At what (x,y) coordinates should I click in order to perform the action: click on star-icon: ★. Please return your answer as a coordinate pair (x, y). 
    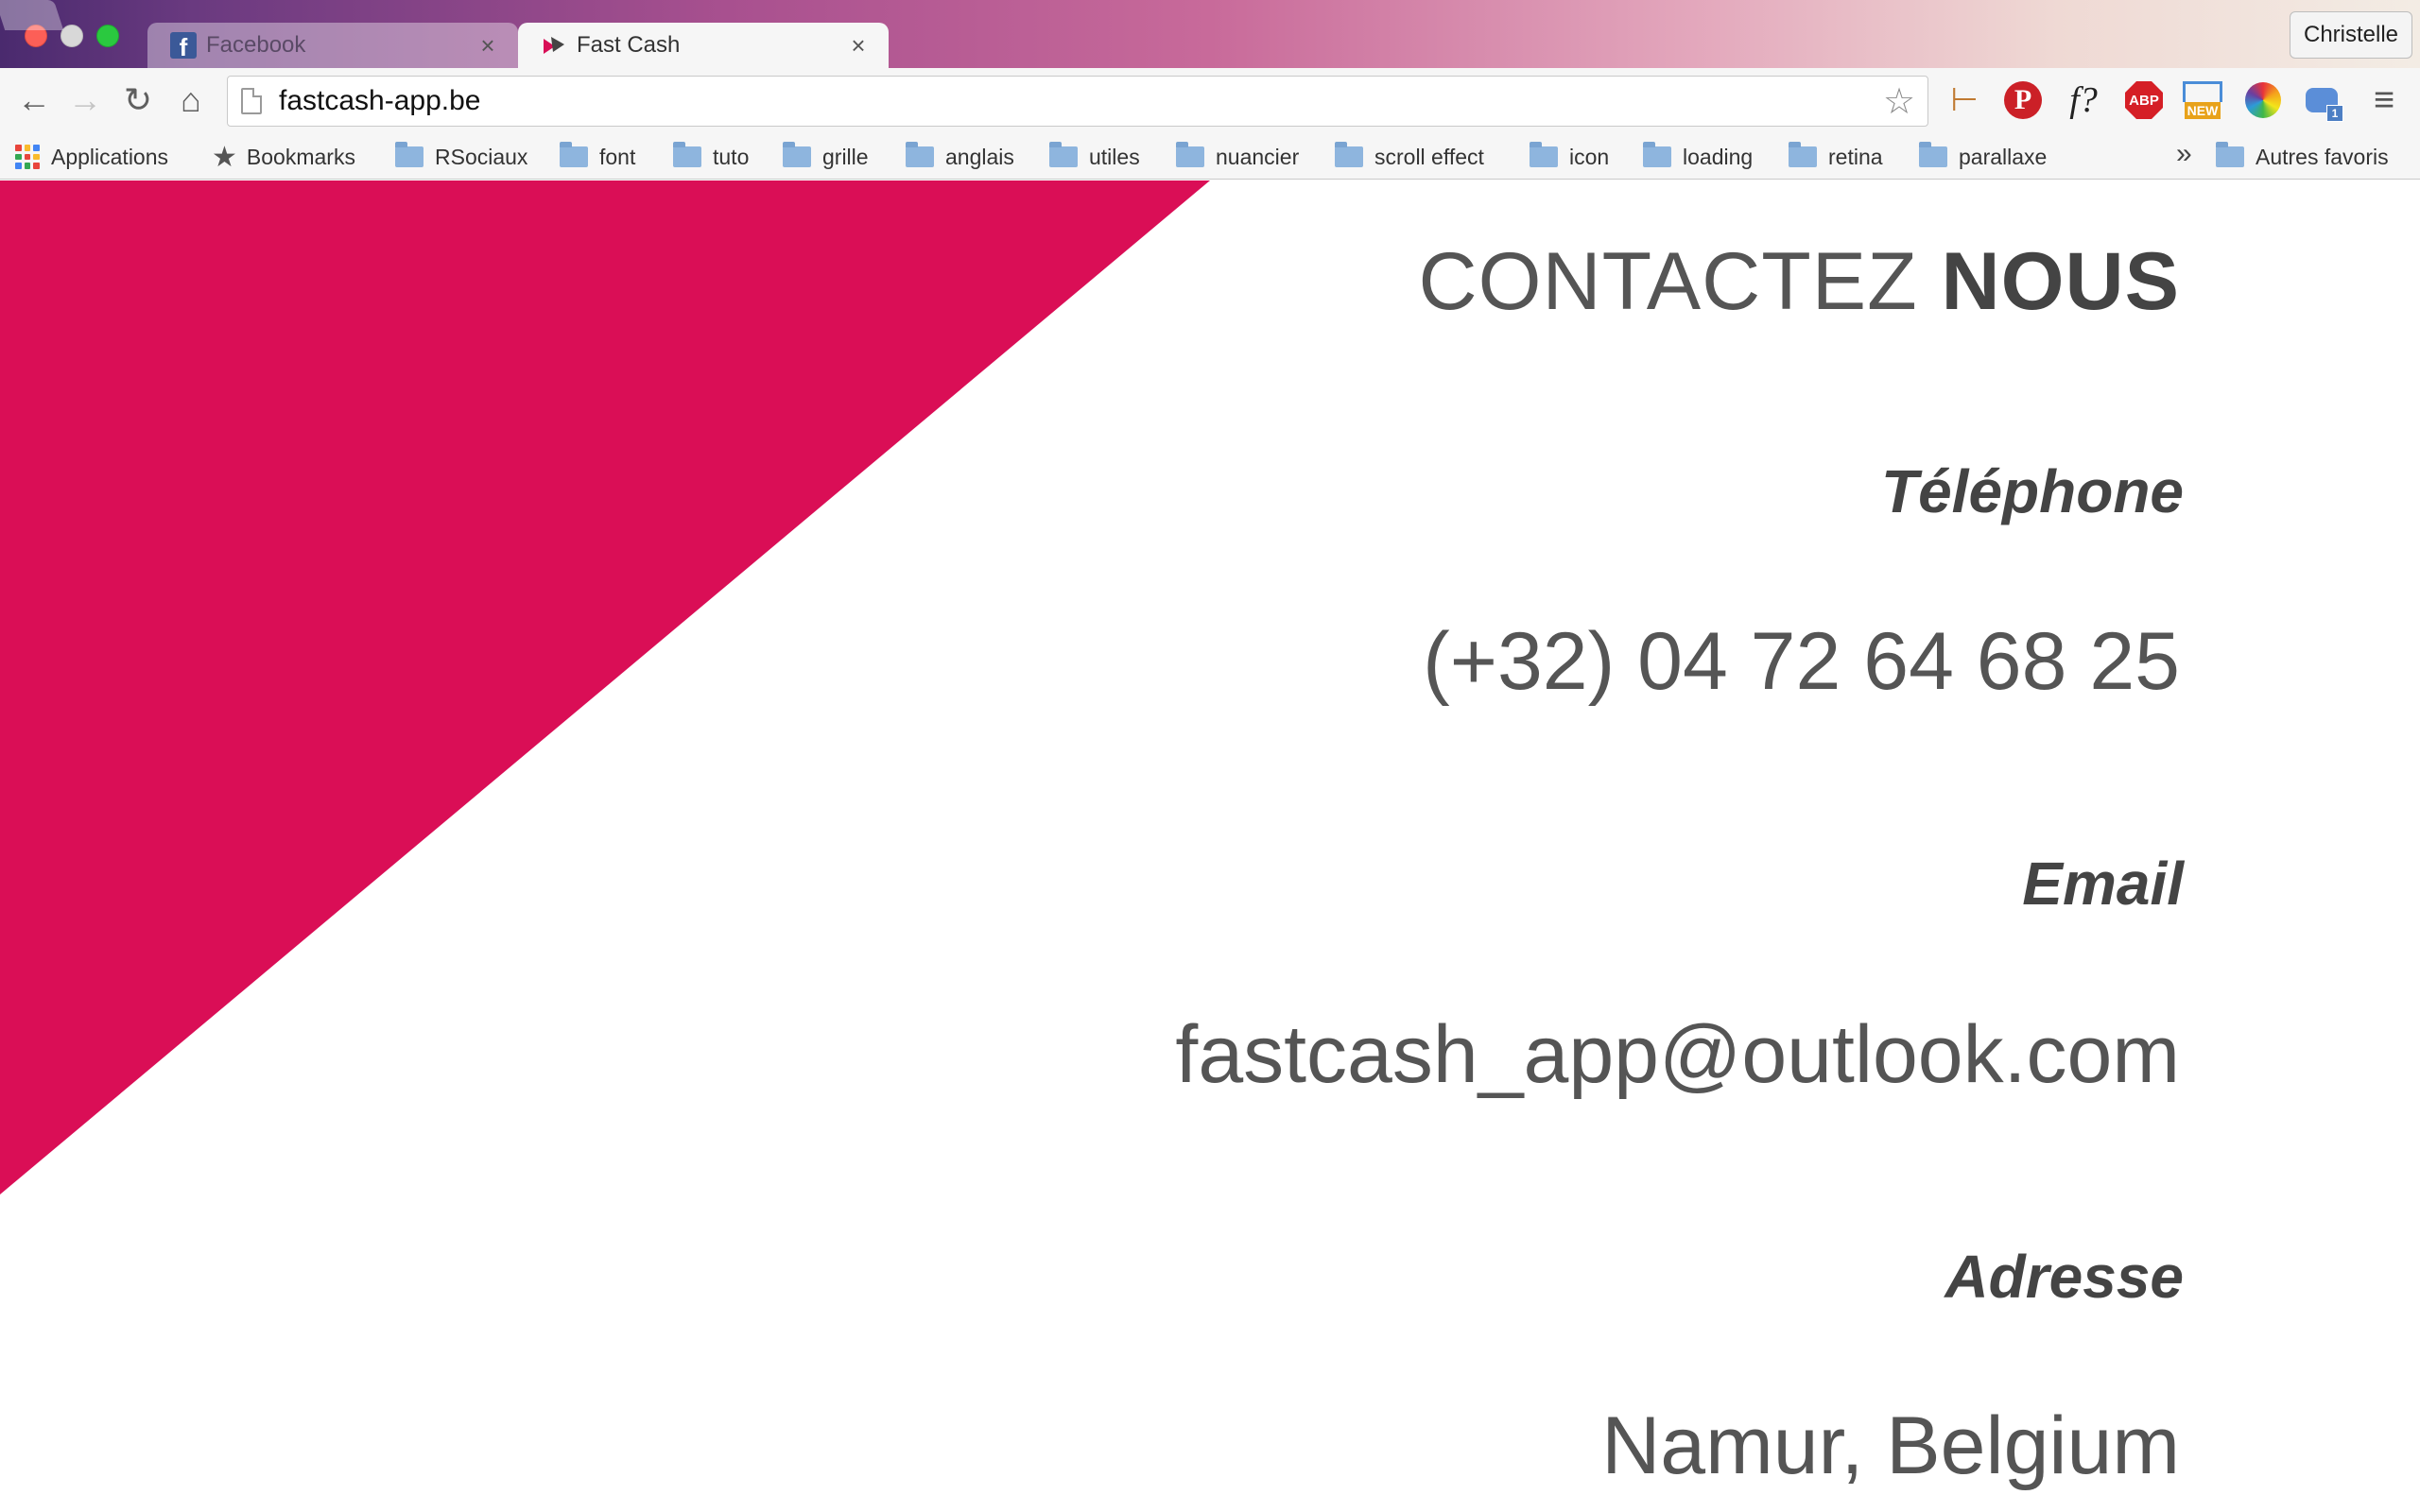
    Looking at the image, I should click on (225, 157).